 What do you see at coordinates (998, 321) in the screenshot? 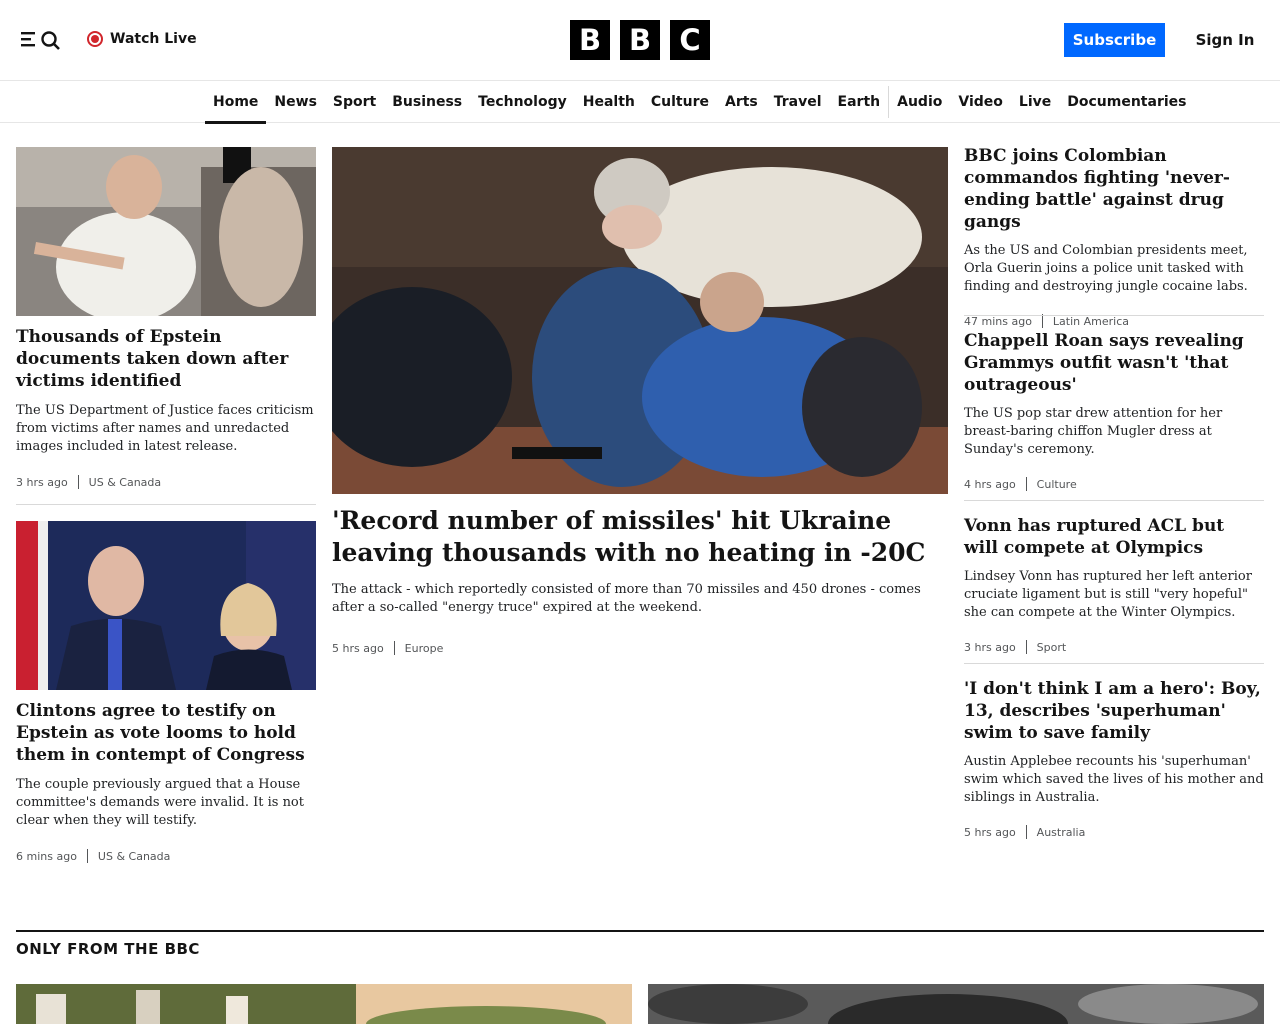
I see `story-time: 47 mins ago` at bounding box center [998, 321].